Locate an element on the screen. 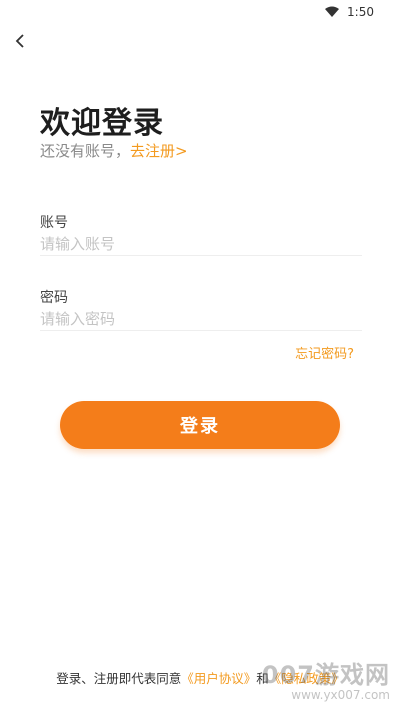  page-title: 欢迎登录 is located at coordinates (102, 123).